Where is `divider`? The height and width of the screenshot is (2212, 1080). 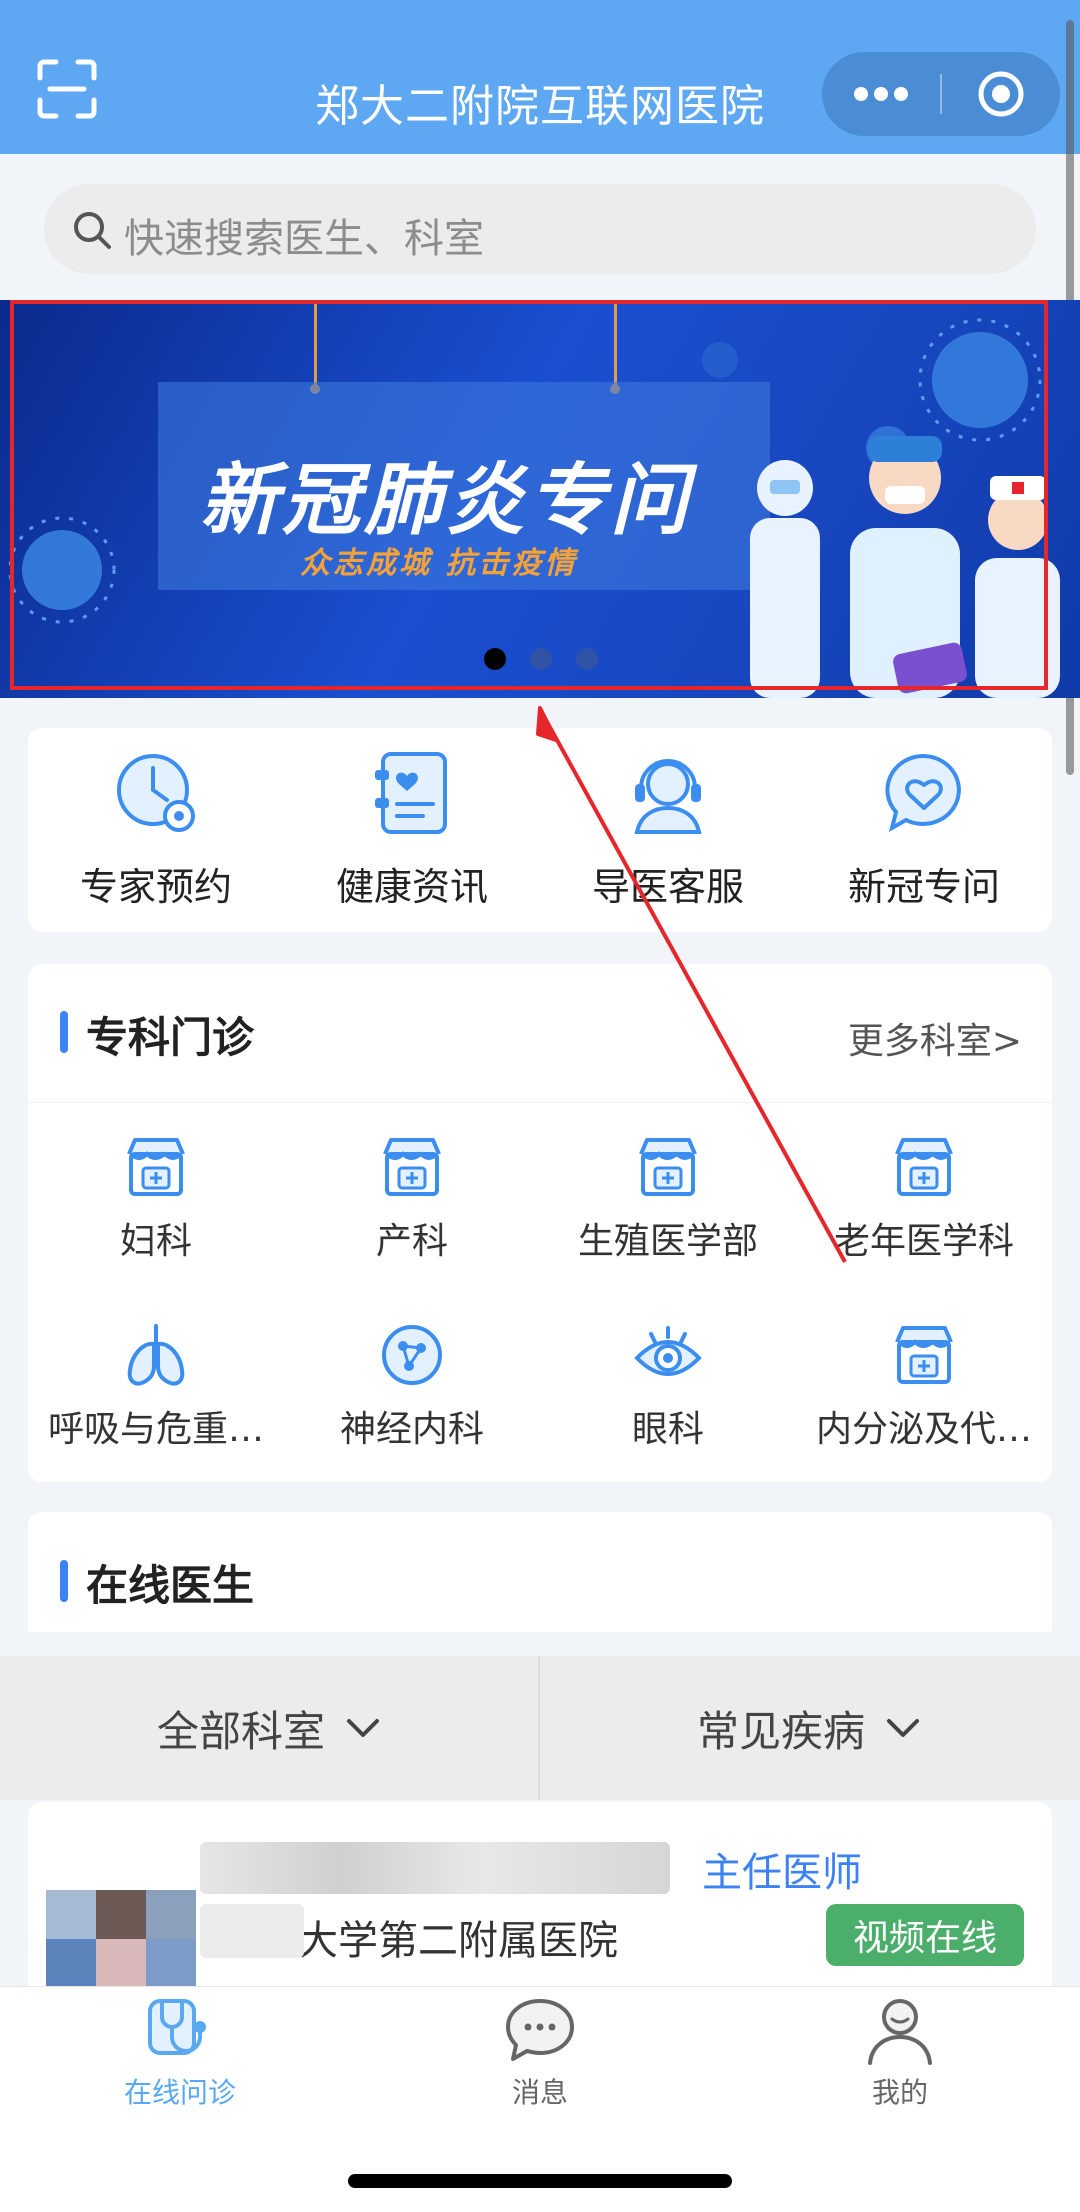
divider is located at coordinates (540, 1102).